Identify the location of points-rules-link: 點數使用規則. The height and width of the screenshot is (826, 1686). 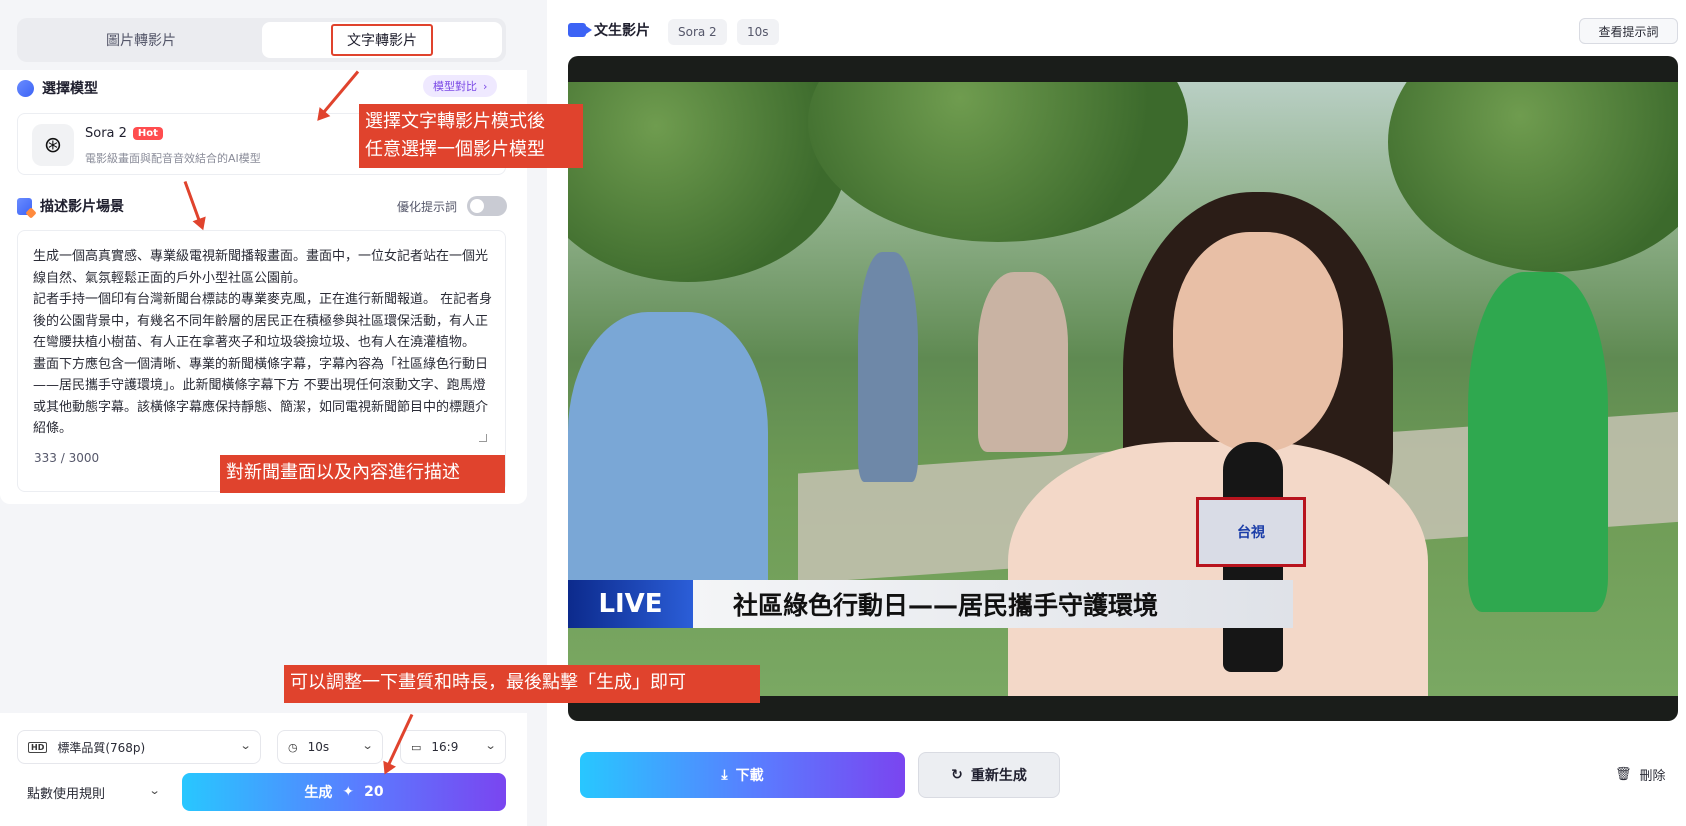
(66, 792).